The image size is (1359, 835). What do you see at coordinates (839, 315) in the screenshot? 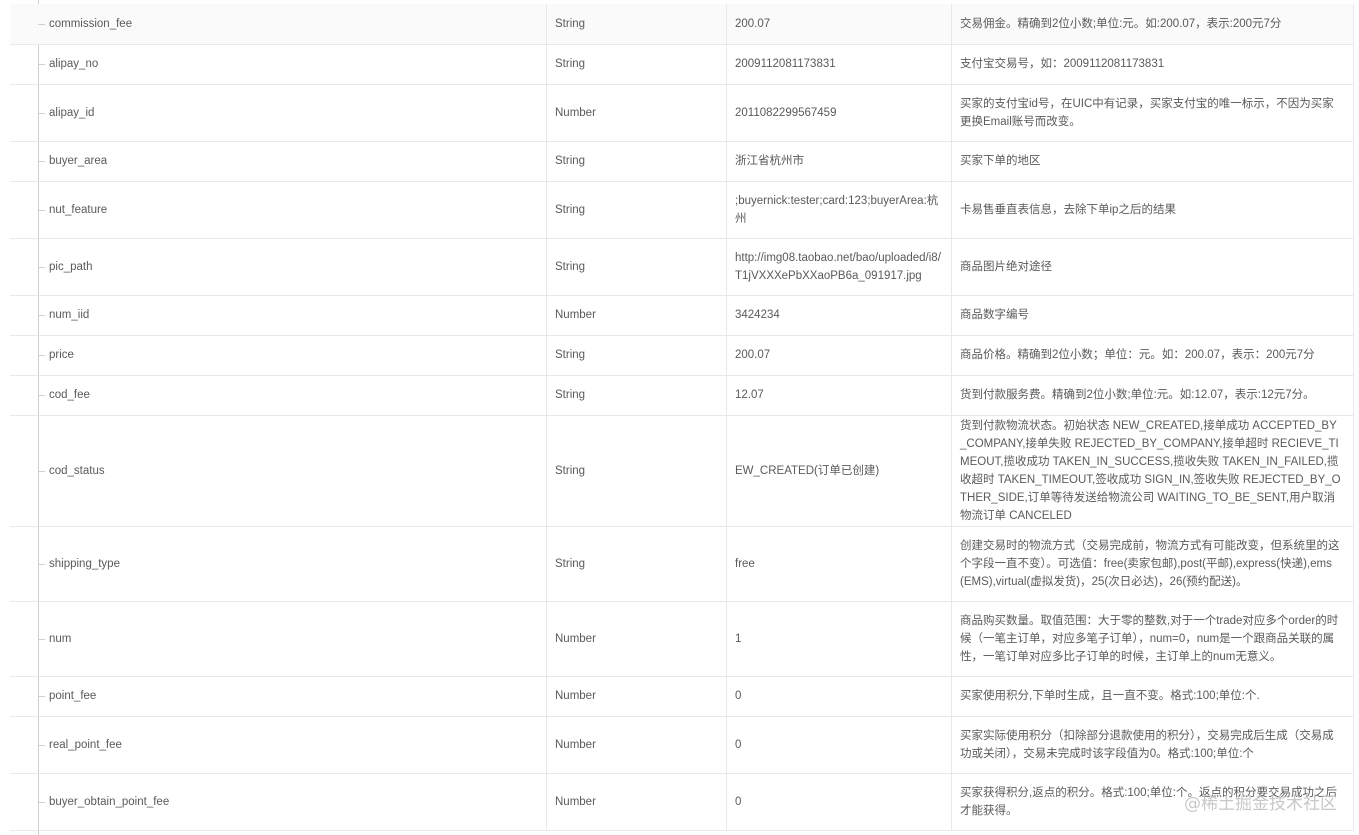
I see `field-example-cell: 3424234` at bounding box center [839, 315].